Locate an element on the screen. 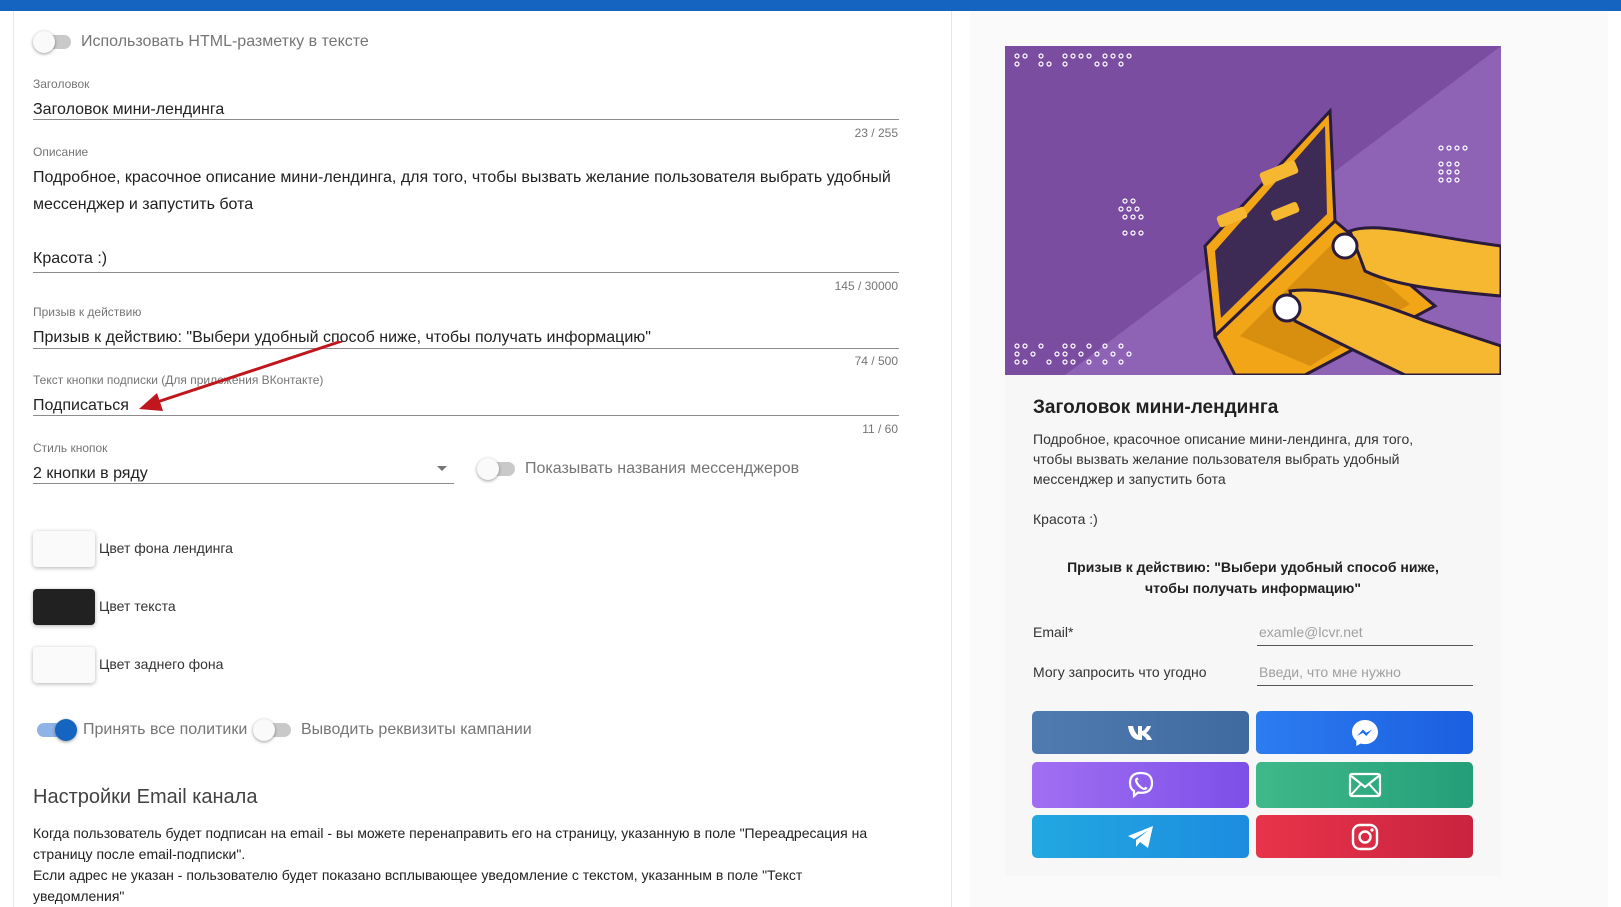 The height and width of the screenshot is (907, 1621). description-line is located at coordinates (466, 231).